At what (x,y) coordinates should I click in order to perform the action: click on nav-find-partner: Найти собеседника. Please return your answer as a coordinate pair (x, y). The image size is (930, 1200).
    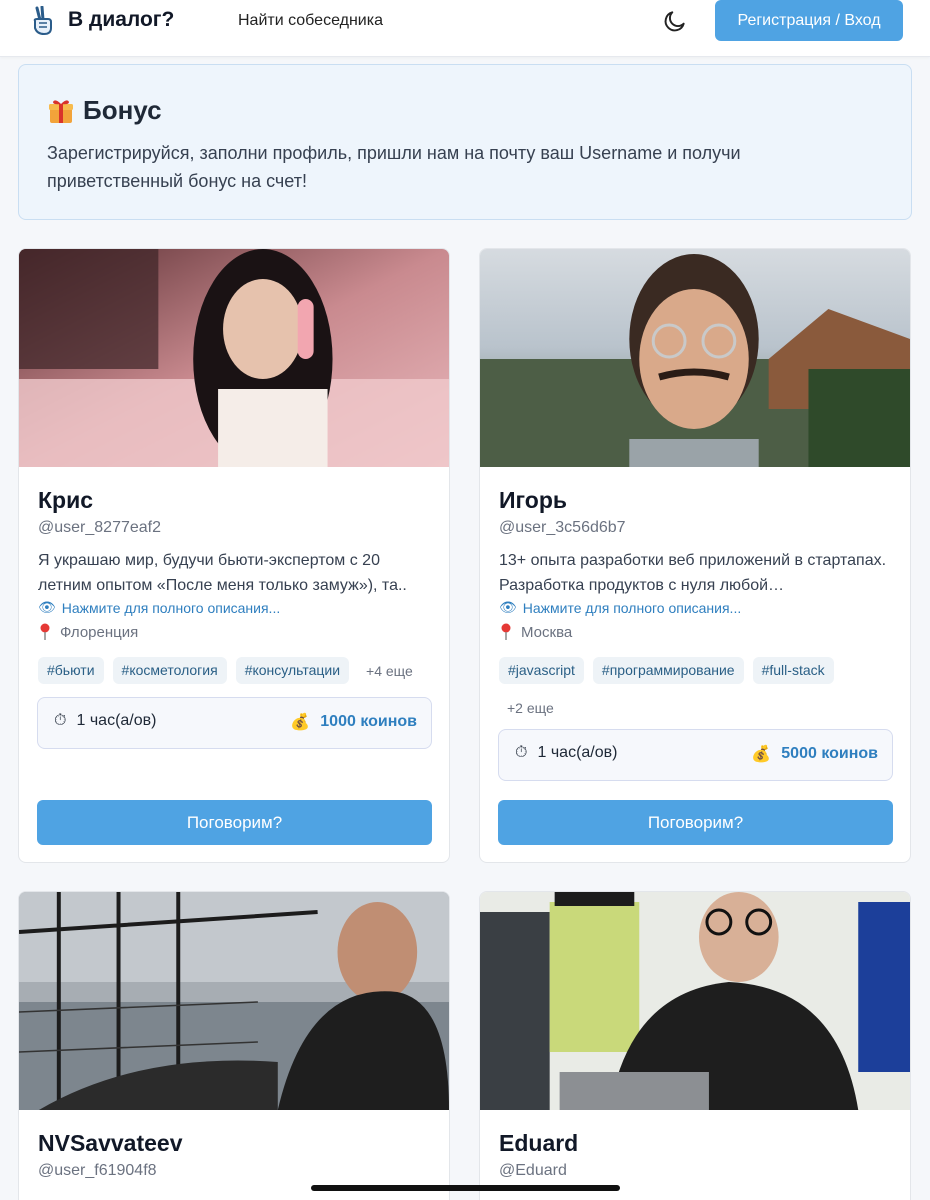
    Looking at the image, I should click on (310, 21).